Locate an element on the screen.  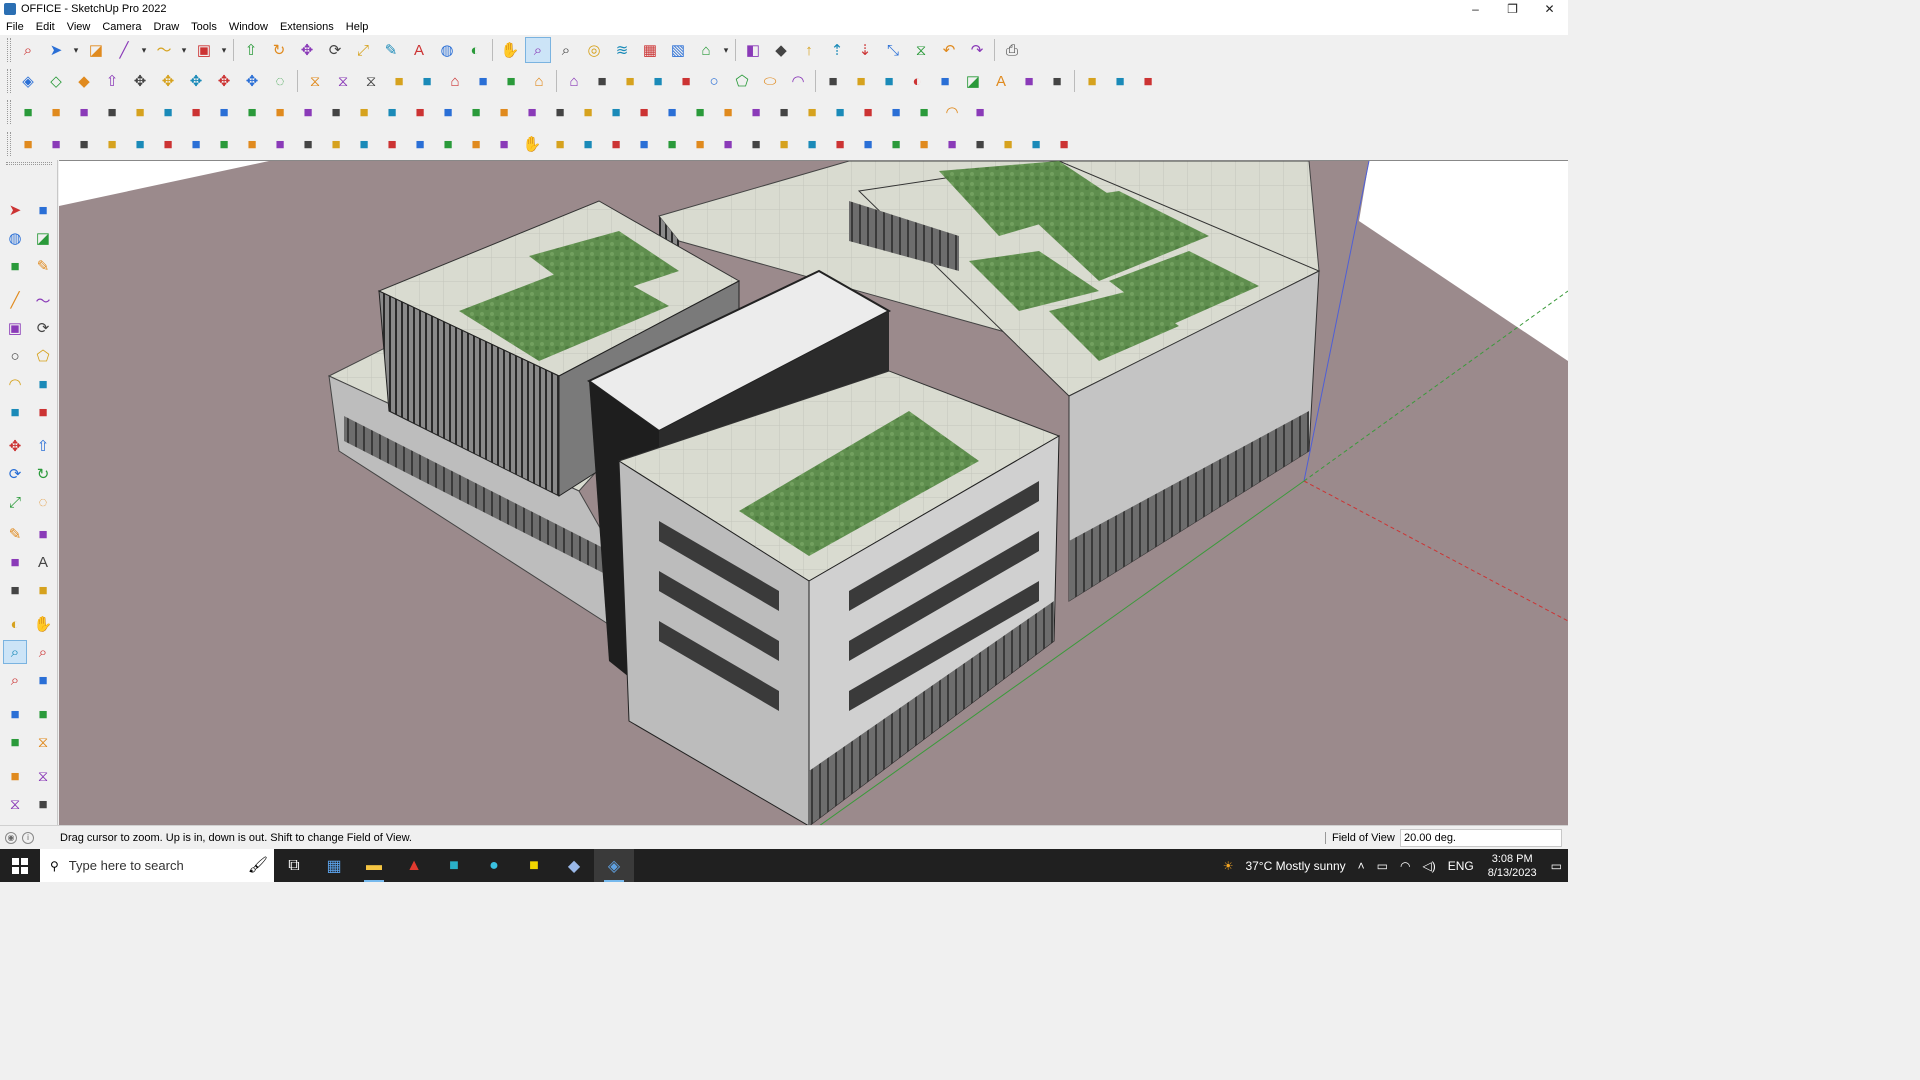
ball-tool: ■ is located at coordinates (252, 144).